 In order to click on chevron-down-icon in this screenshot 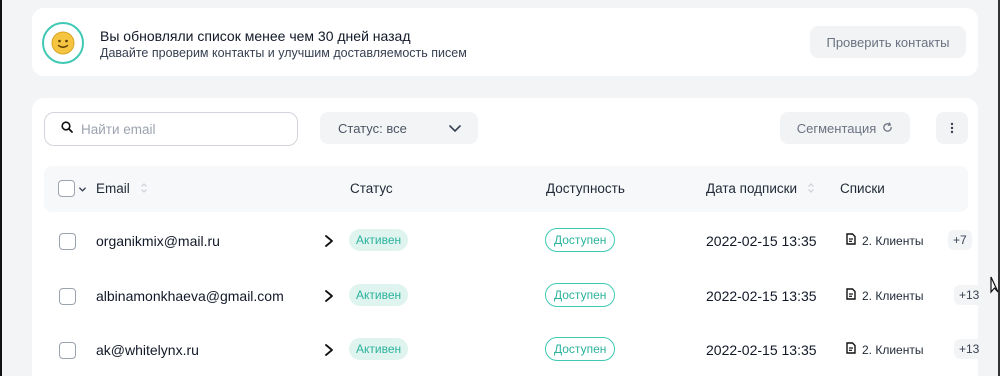, I will do `click(455, 129)`.